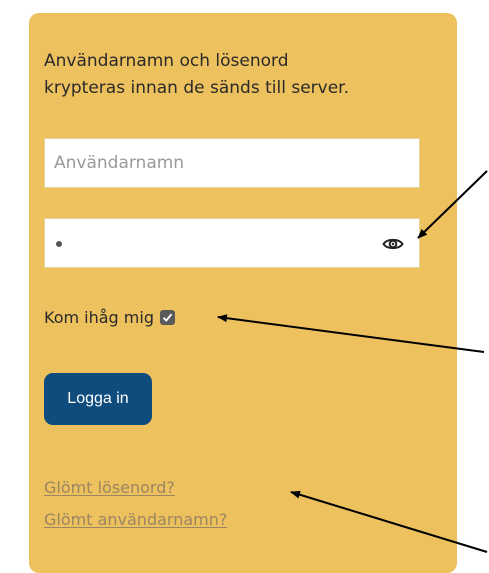 The image size is (489, 573). What do you see at coordinates (109, 487) in the screenshot?
I see `forgot-password-link: Glömt lösenord?` at bounding box center [109, 487].